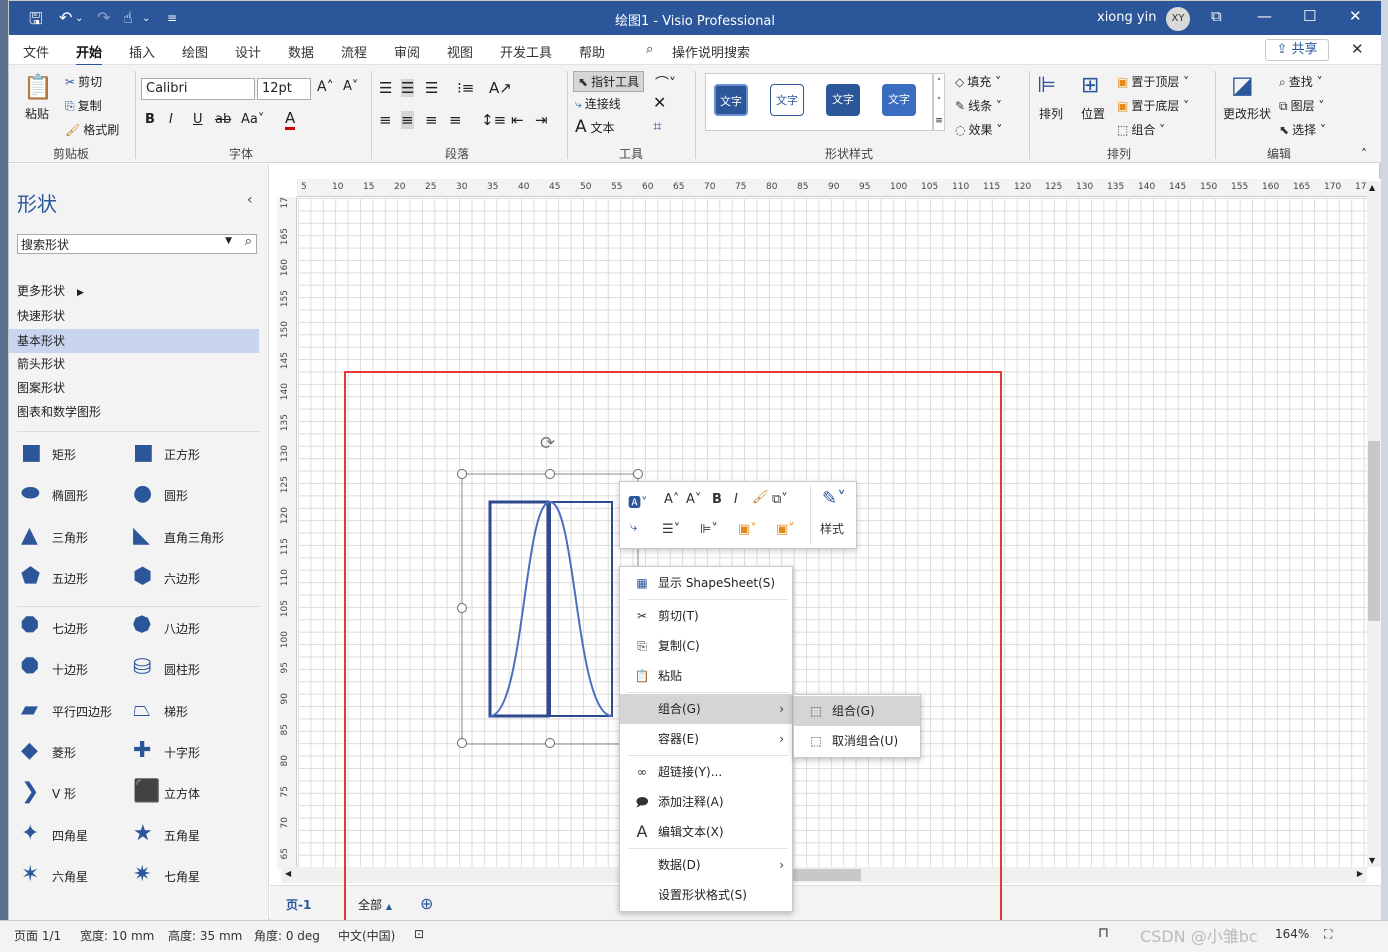 This screenshot has height=952, width=1388. I want to click on tell-me-search: 操作说明搜索, so click(711, 51).